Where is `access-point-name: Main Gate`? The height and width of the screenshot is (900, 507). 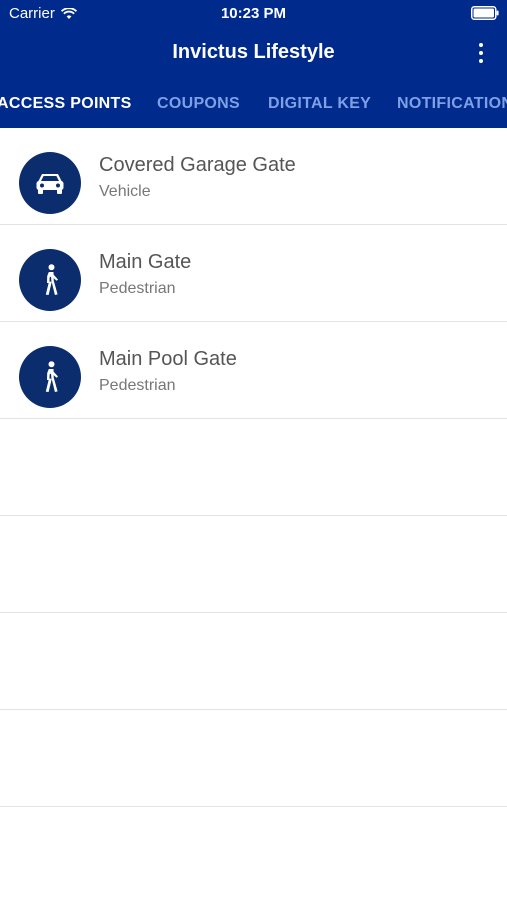 access-point-name: Main Gate is located at coordinates (145, 262).